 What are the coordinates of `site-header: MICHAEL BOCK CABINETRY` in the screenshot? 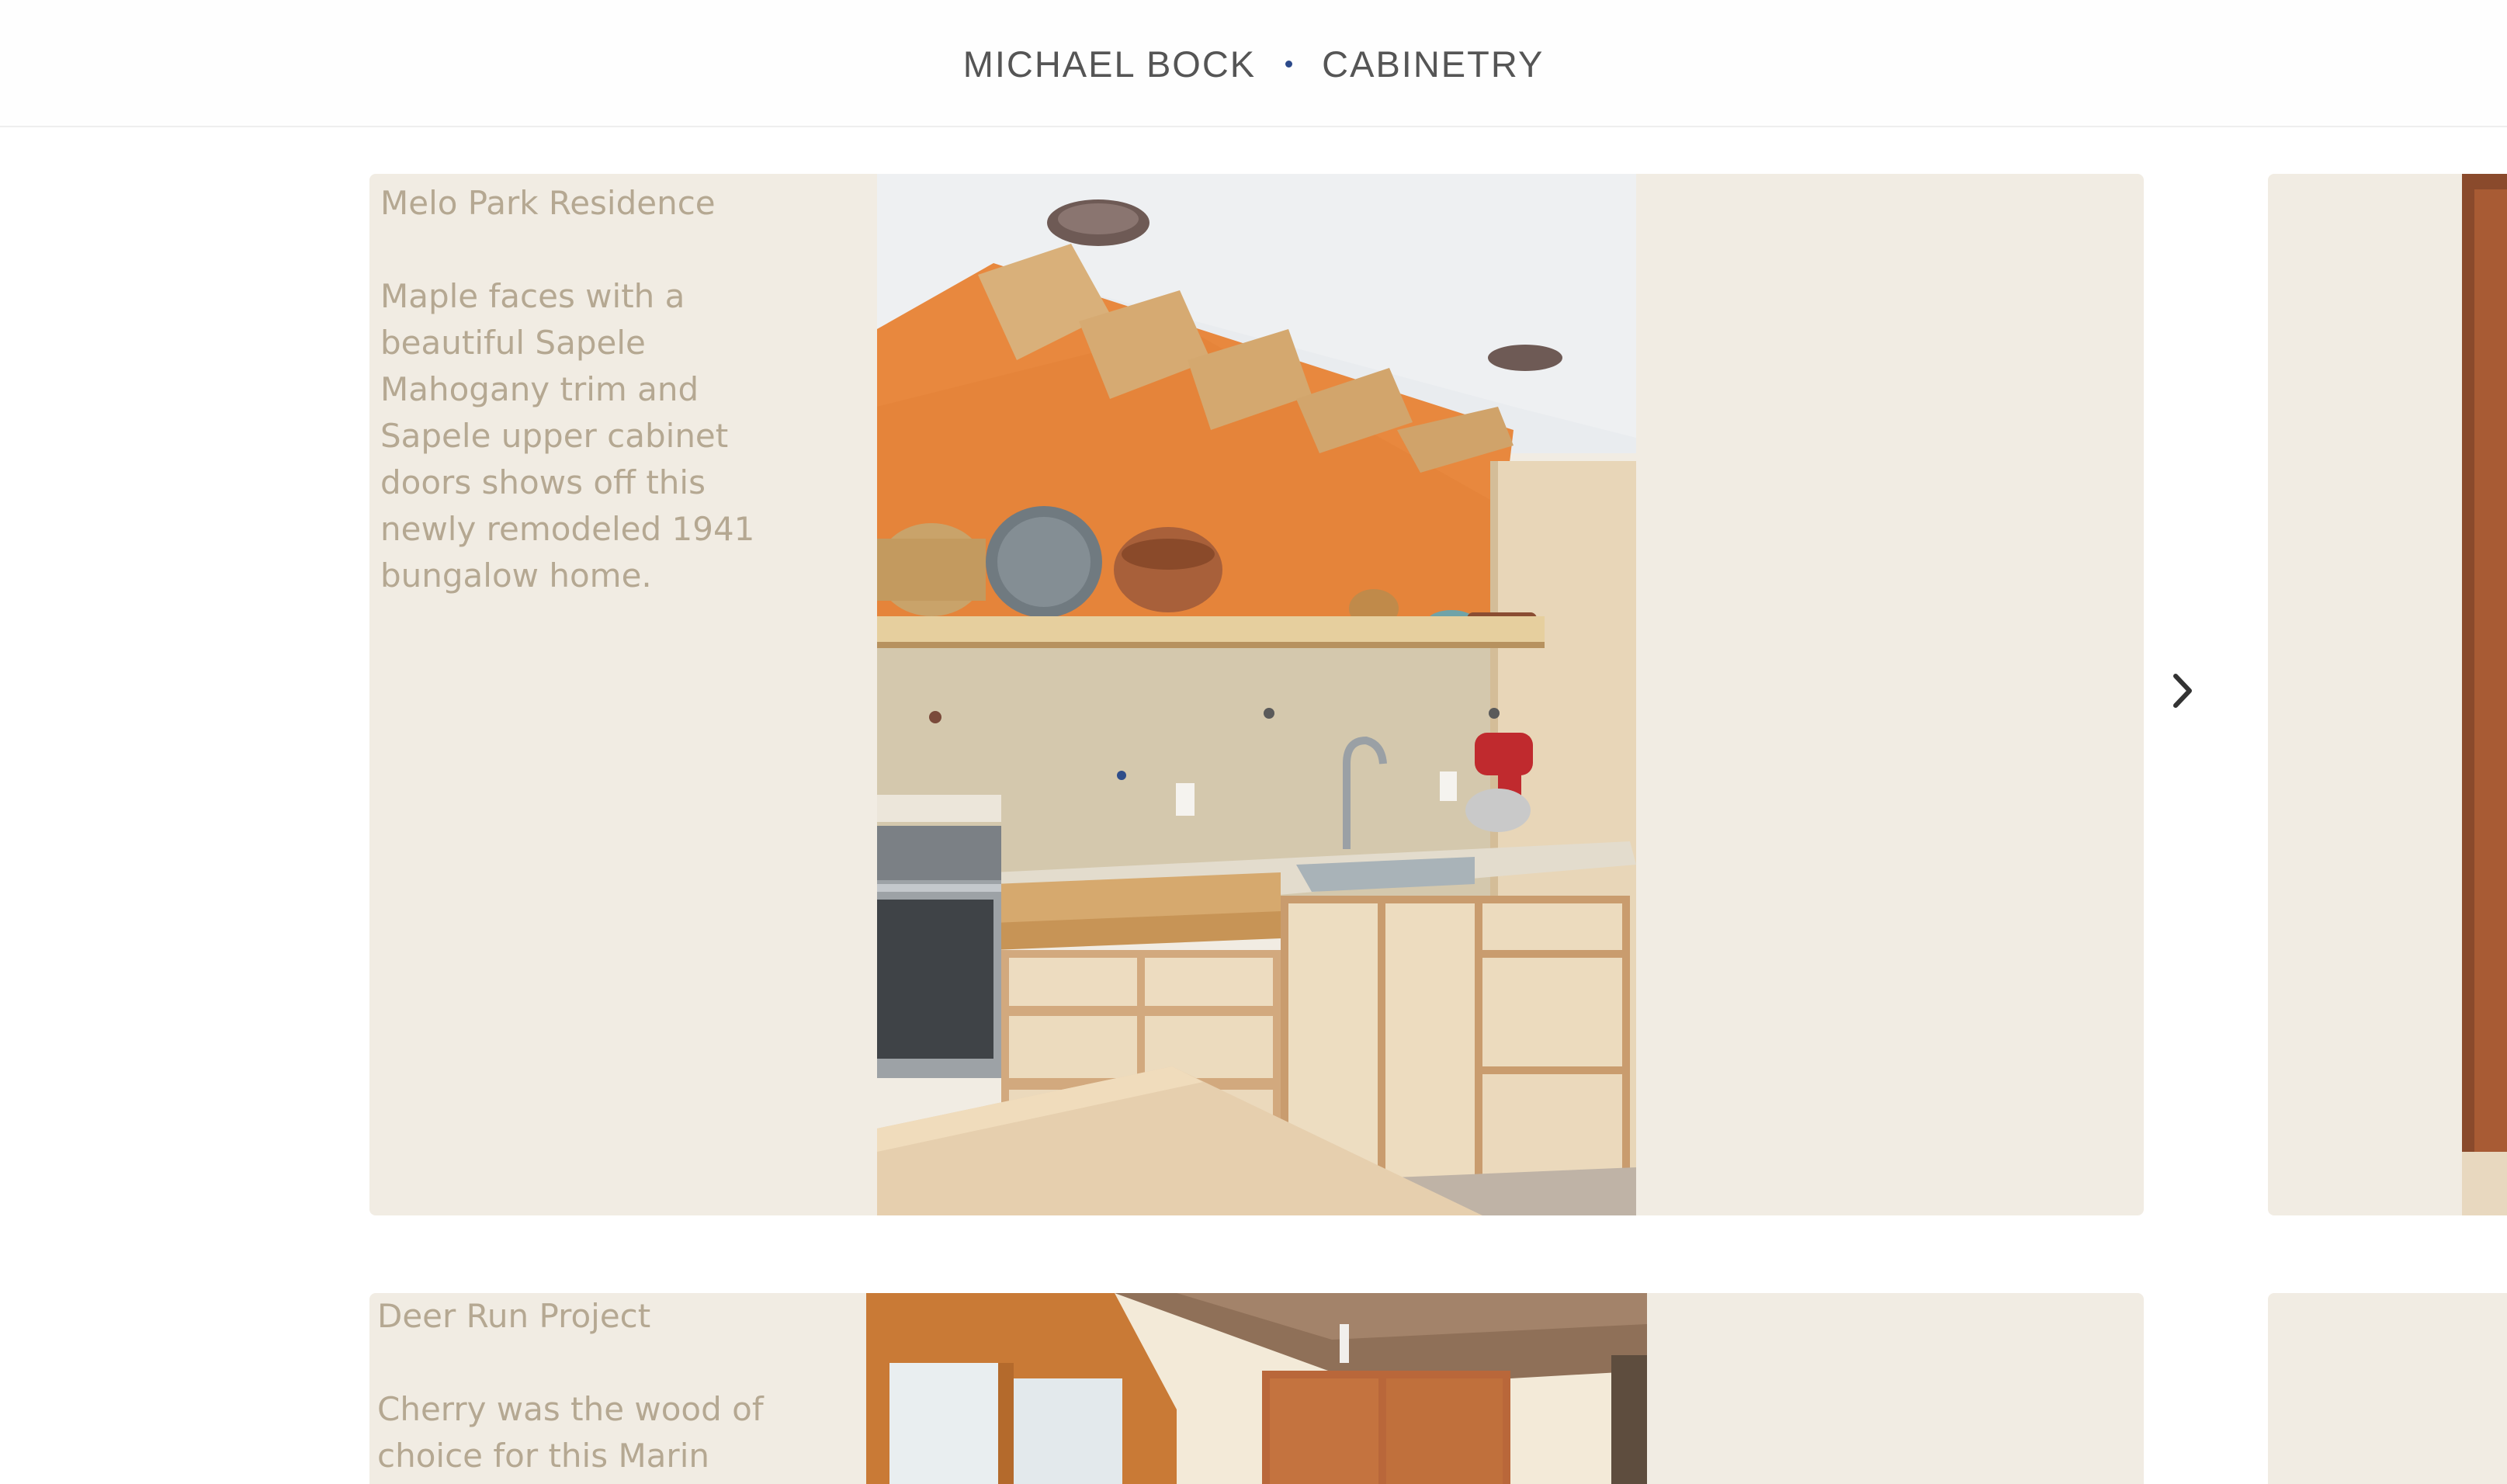 It's located at (1254, 64).